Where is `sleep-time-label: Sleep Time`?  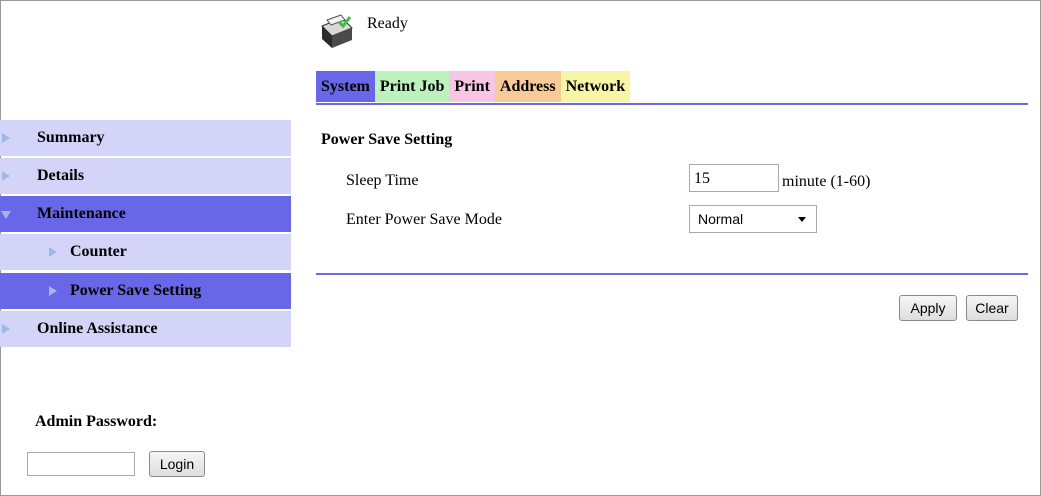
sleep-time-label: Sleep Time is located at coordinates (382, 180).